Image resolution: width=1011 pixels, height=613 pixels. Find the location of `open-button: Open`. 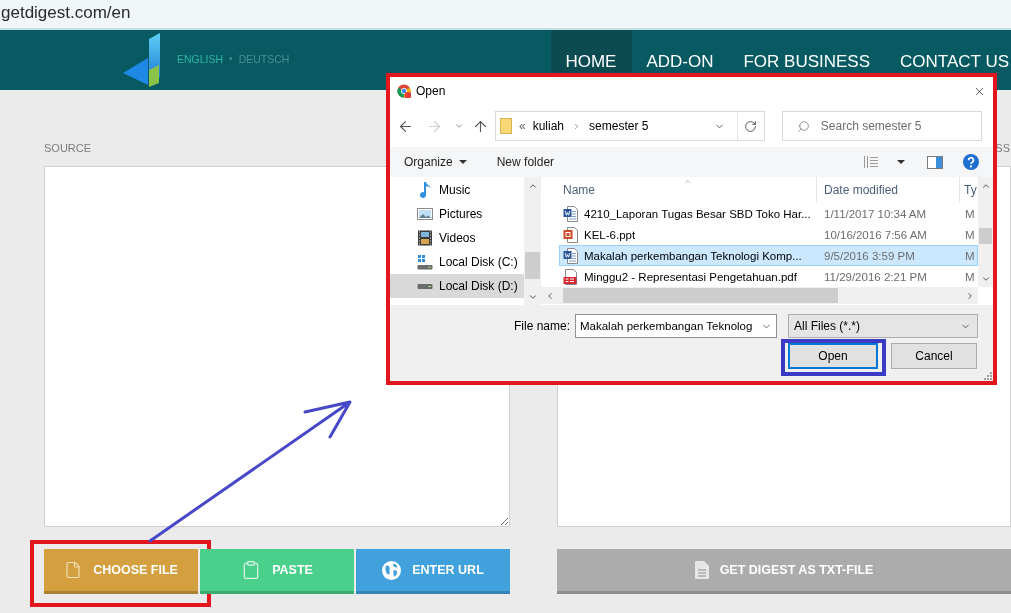

open-button: Open is located at coordinates (833, 356).